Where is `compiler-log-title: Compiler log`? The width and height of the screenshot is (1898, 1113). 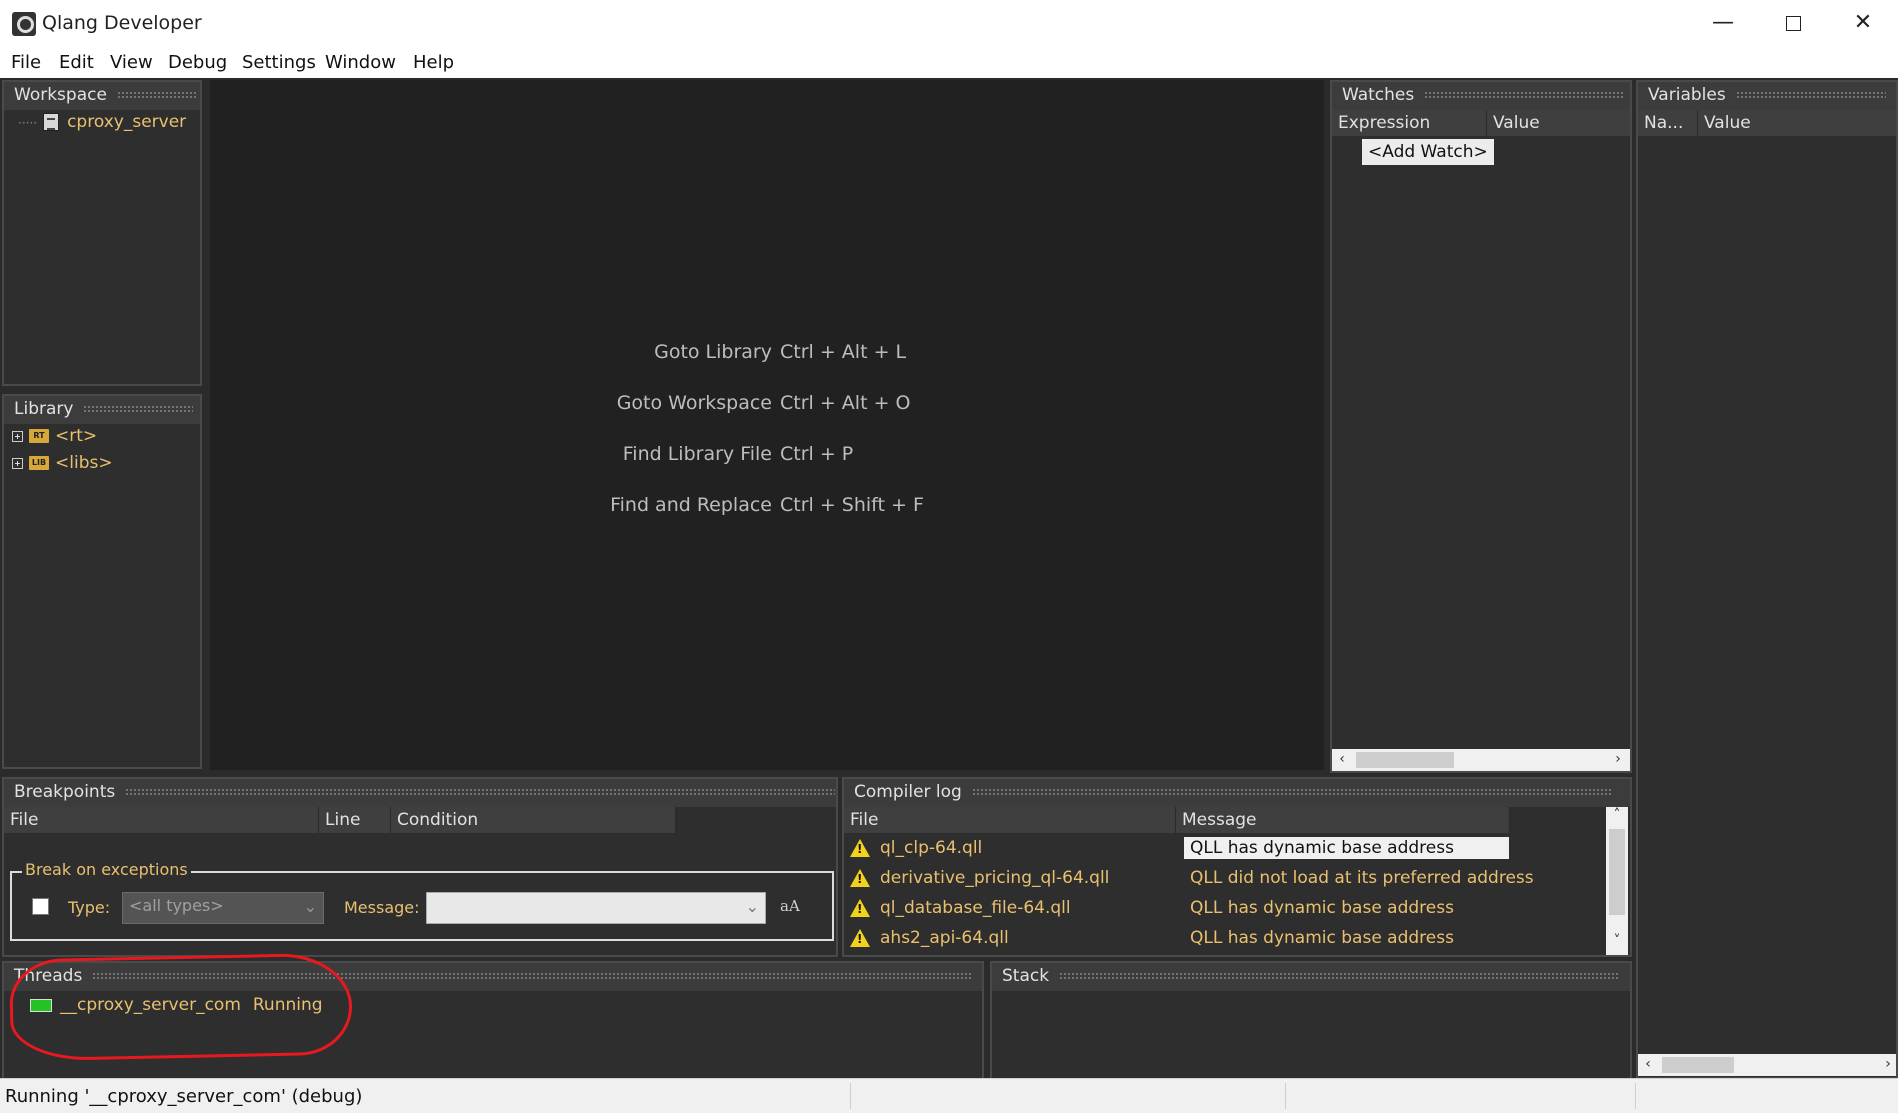
compiler-log-title: Compiler log is located at coordinates (908, 792).